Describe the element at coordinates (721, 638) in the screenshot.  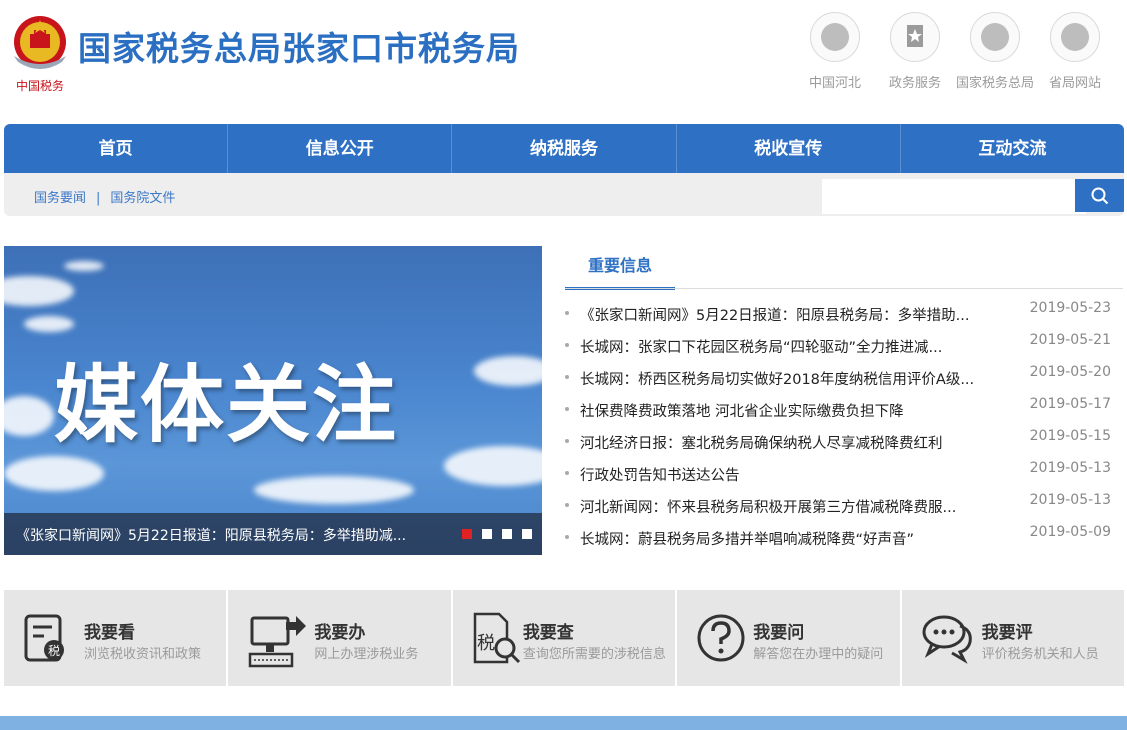
I see `question-icon` at that location.